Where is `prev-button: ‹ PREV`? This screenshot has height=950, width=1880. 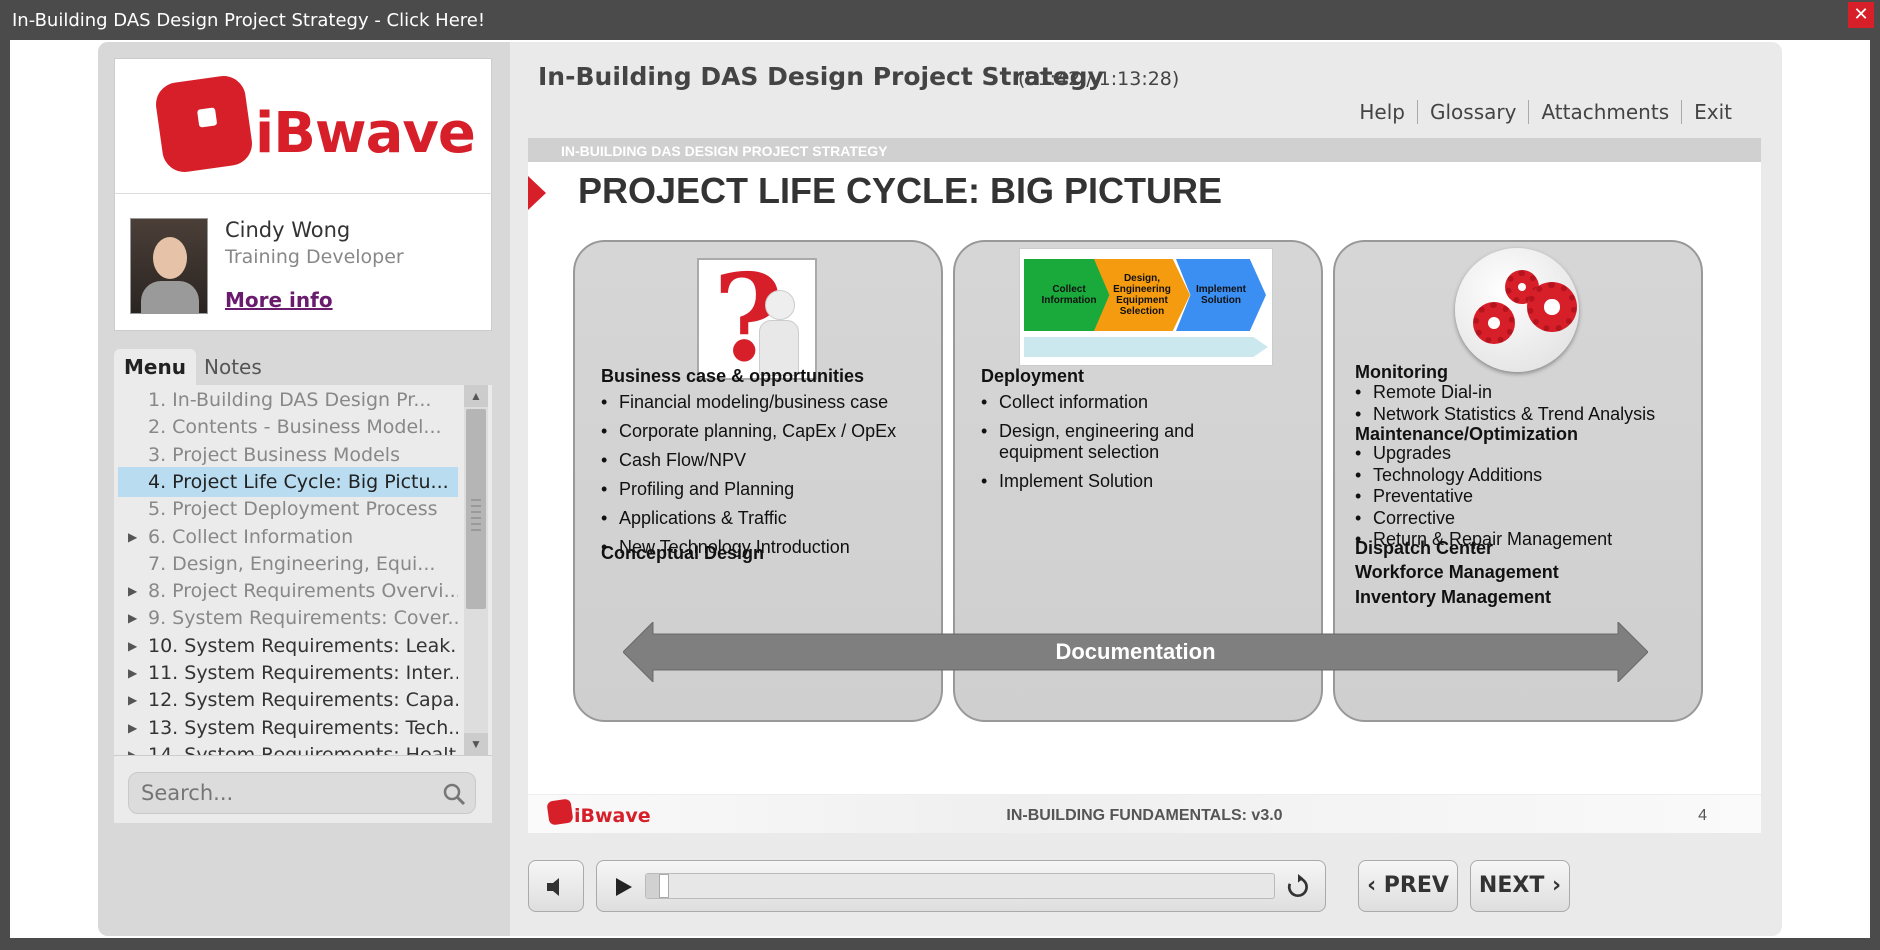 prev-button: ‹ PREV is located at coordinates (1408, 886).